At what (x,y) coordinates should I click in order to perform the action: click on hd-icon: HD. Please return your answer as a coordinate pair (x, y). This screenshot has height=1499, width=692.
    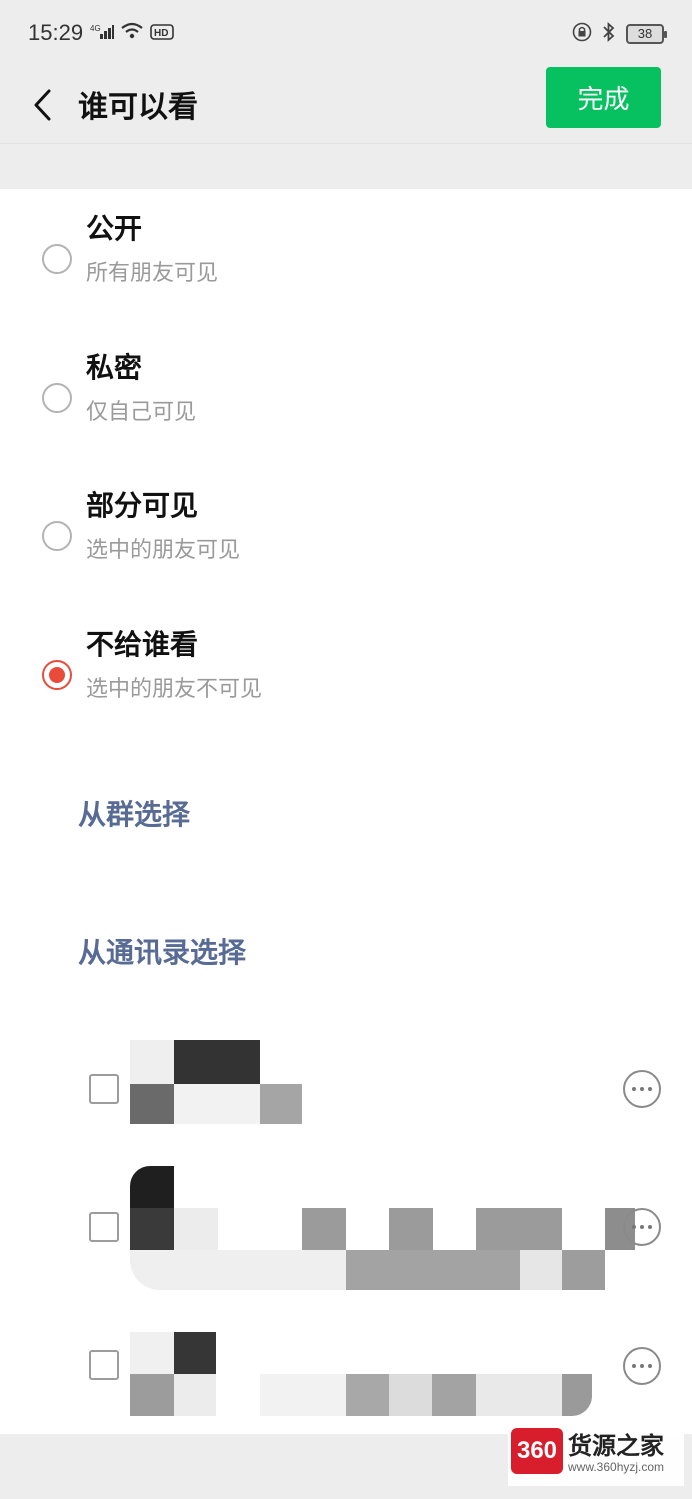
    Looking at the image, I should click on (162, 33).